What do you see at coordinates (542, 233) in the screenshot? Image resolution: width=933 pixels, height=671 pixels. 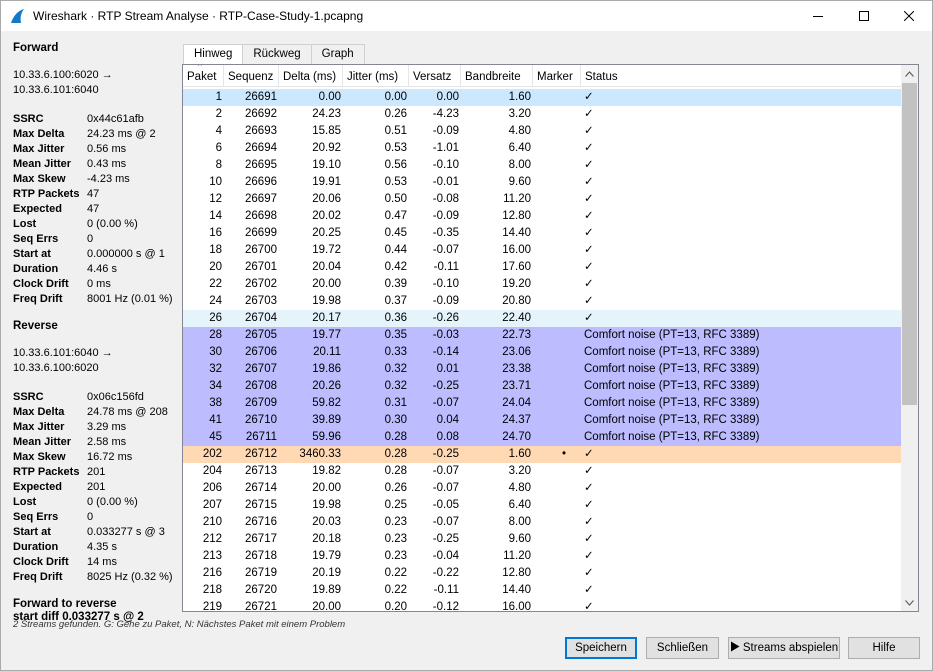 I see `table-row: 16 26699 20.25 0.45 -0.35 14.40 ✓` at bounding box center [542, 233].